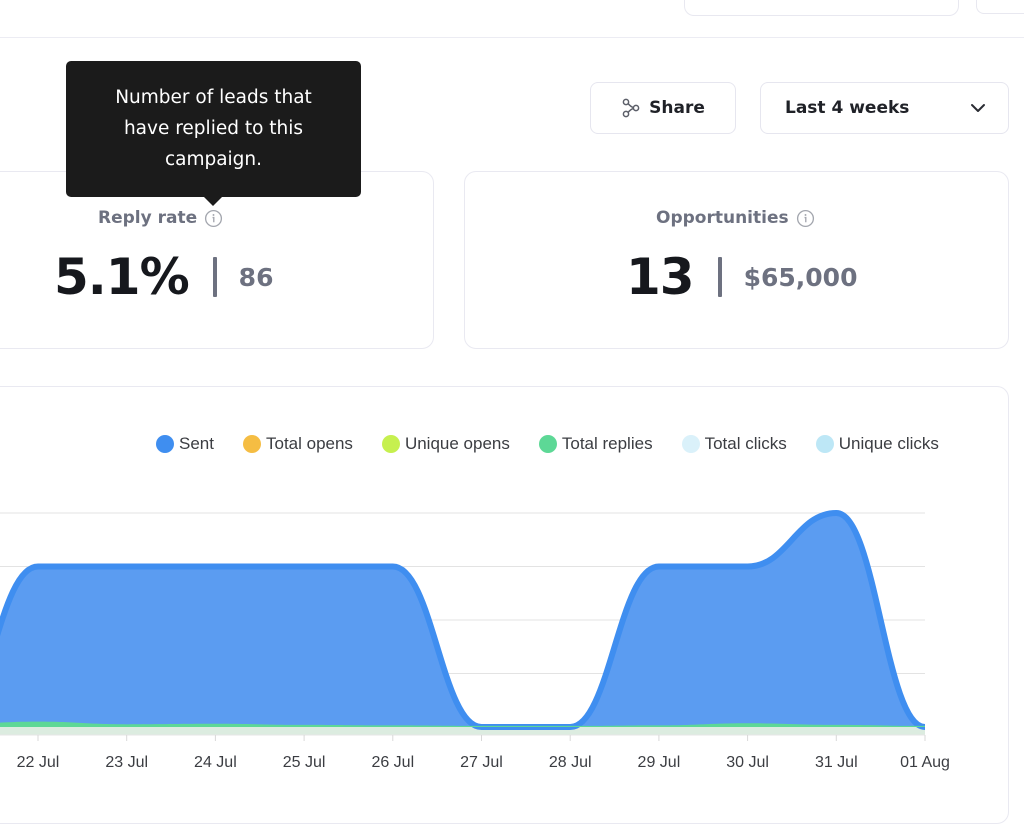  I want to click on x-tick-label: 27 Jul, so click(481, 762).